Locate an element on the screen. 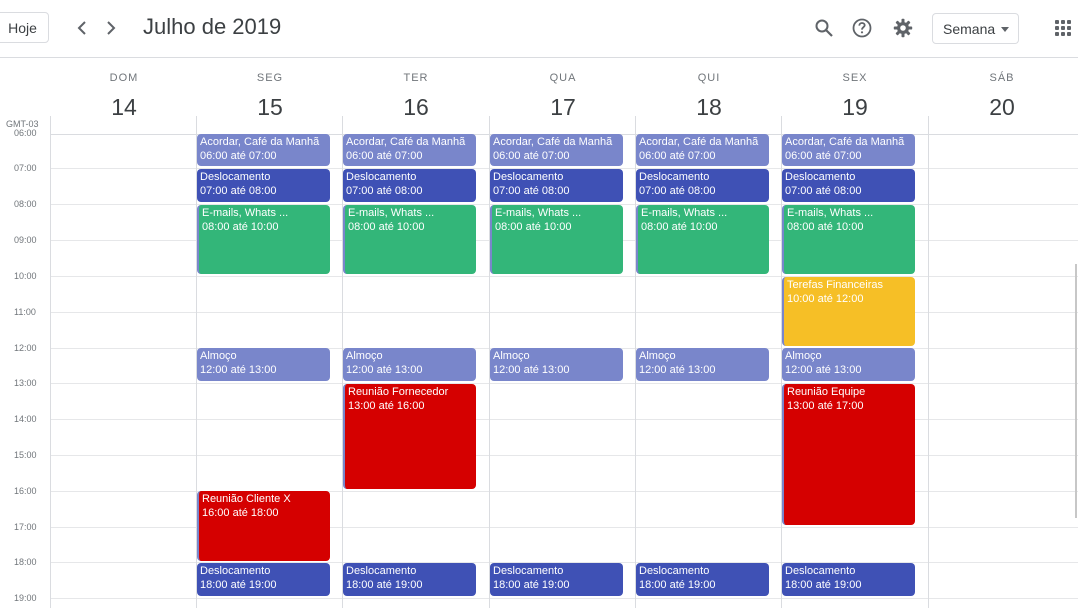 The height and width of the screenshot is (608, 1078). hour-label: 16:00 is located at coordinates (25, 491).